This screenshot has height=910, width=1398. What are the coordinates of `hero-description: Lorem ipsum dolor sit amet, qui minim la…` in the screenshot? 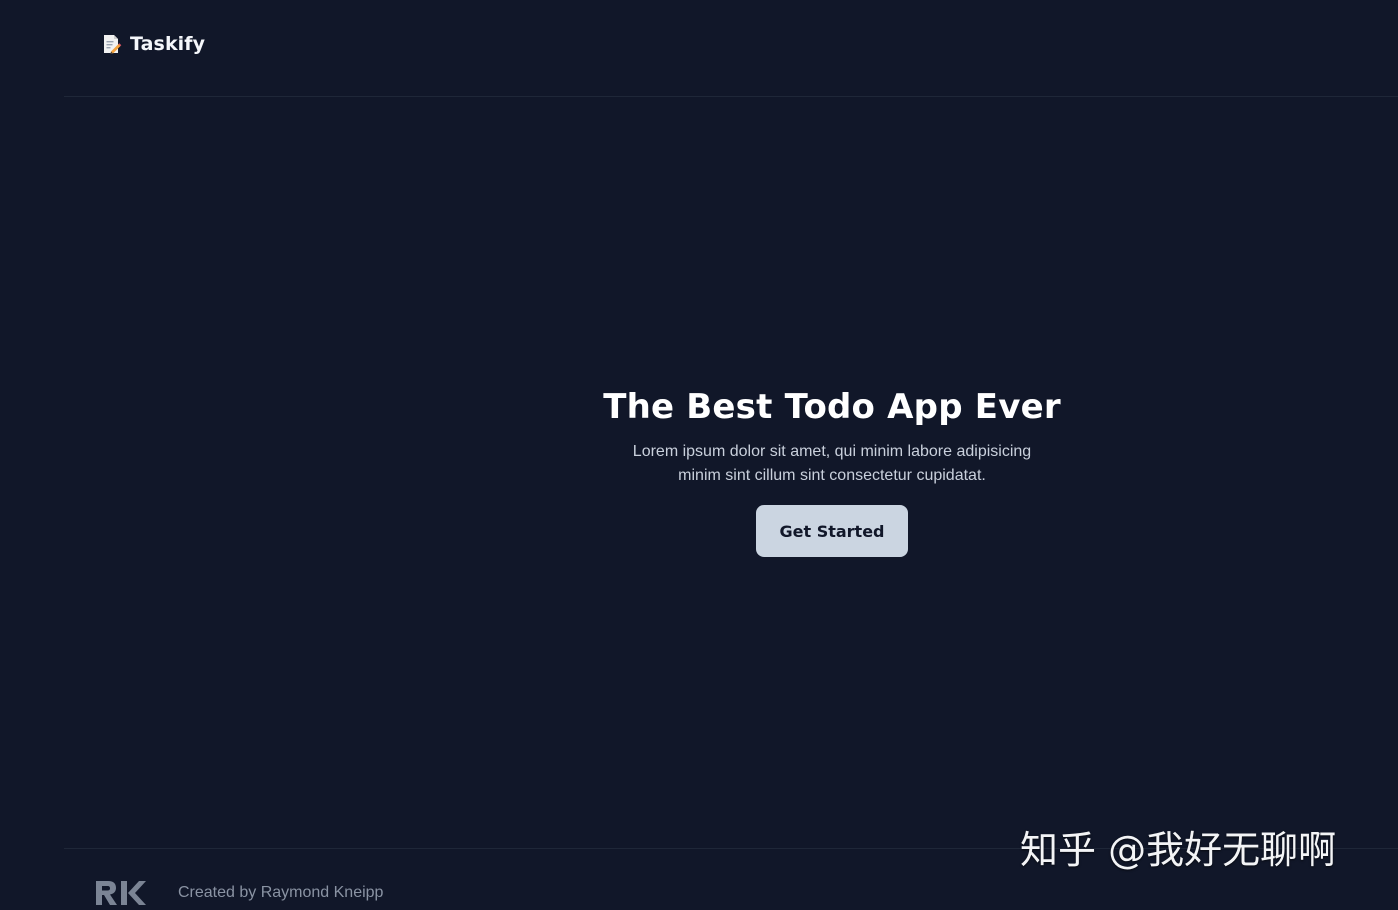 It's located at (832, 463).